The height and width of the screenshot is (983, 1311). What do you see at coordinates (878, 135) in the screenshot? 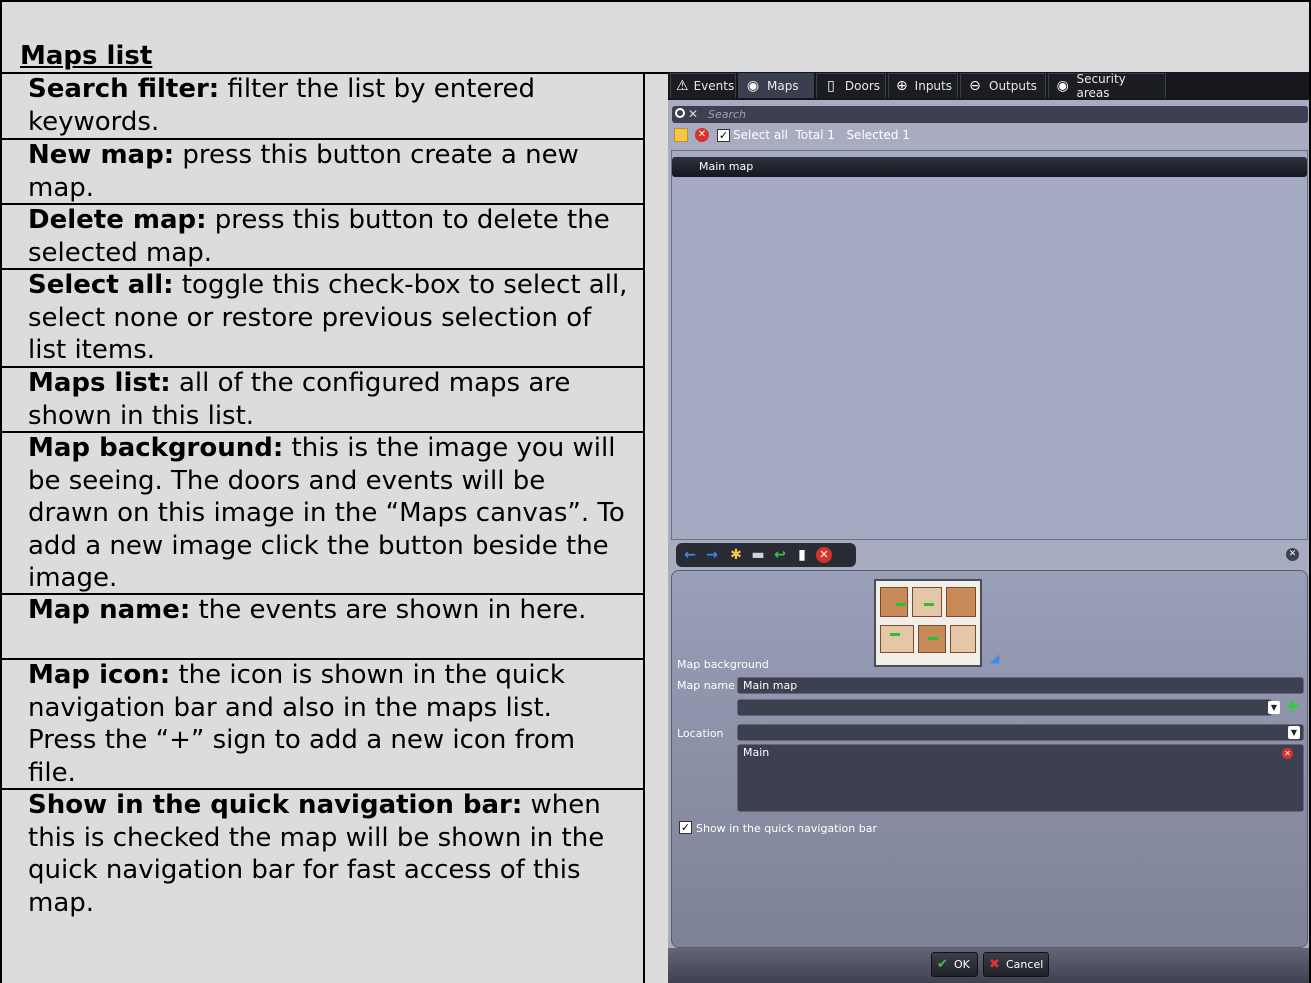
I see `selected-count: Selected 1` at bounding box center [878, 135].